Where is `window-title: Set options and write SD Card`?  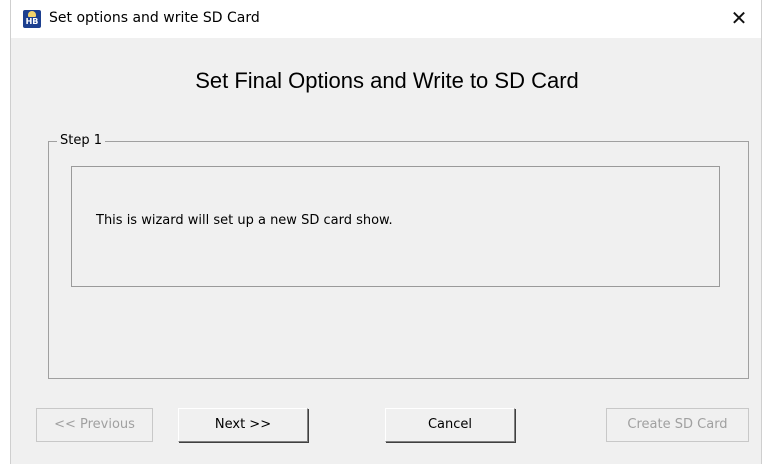 window-title: Set options and write SD Card is located at coordinates (154, 18).